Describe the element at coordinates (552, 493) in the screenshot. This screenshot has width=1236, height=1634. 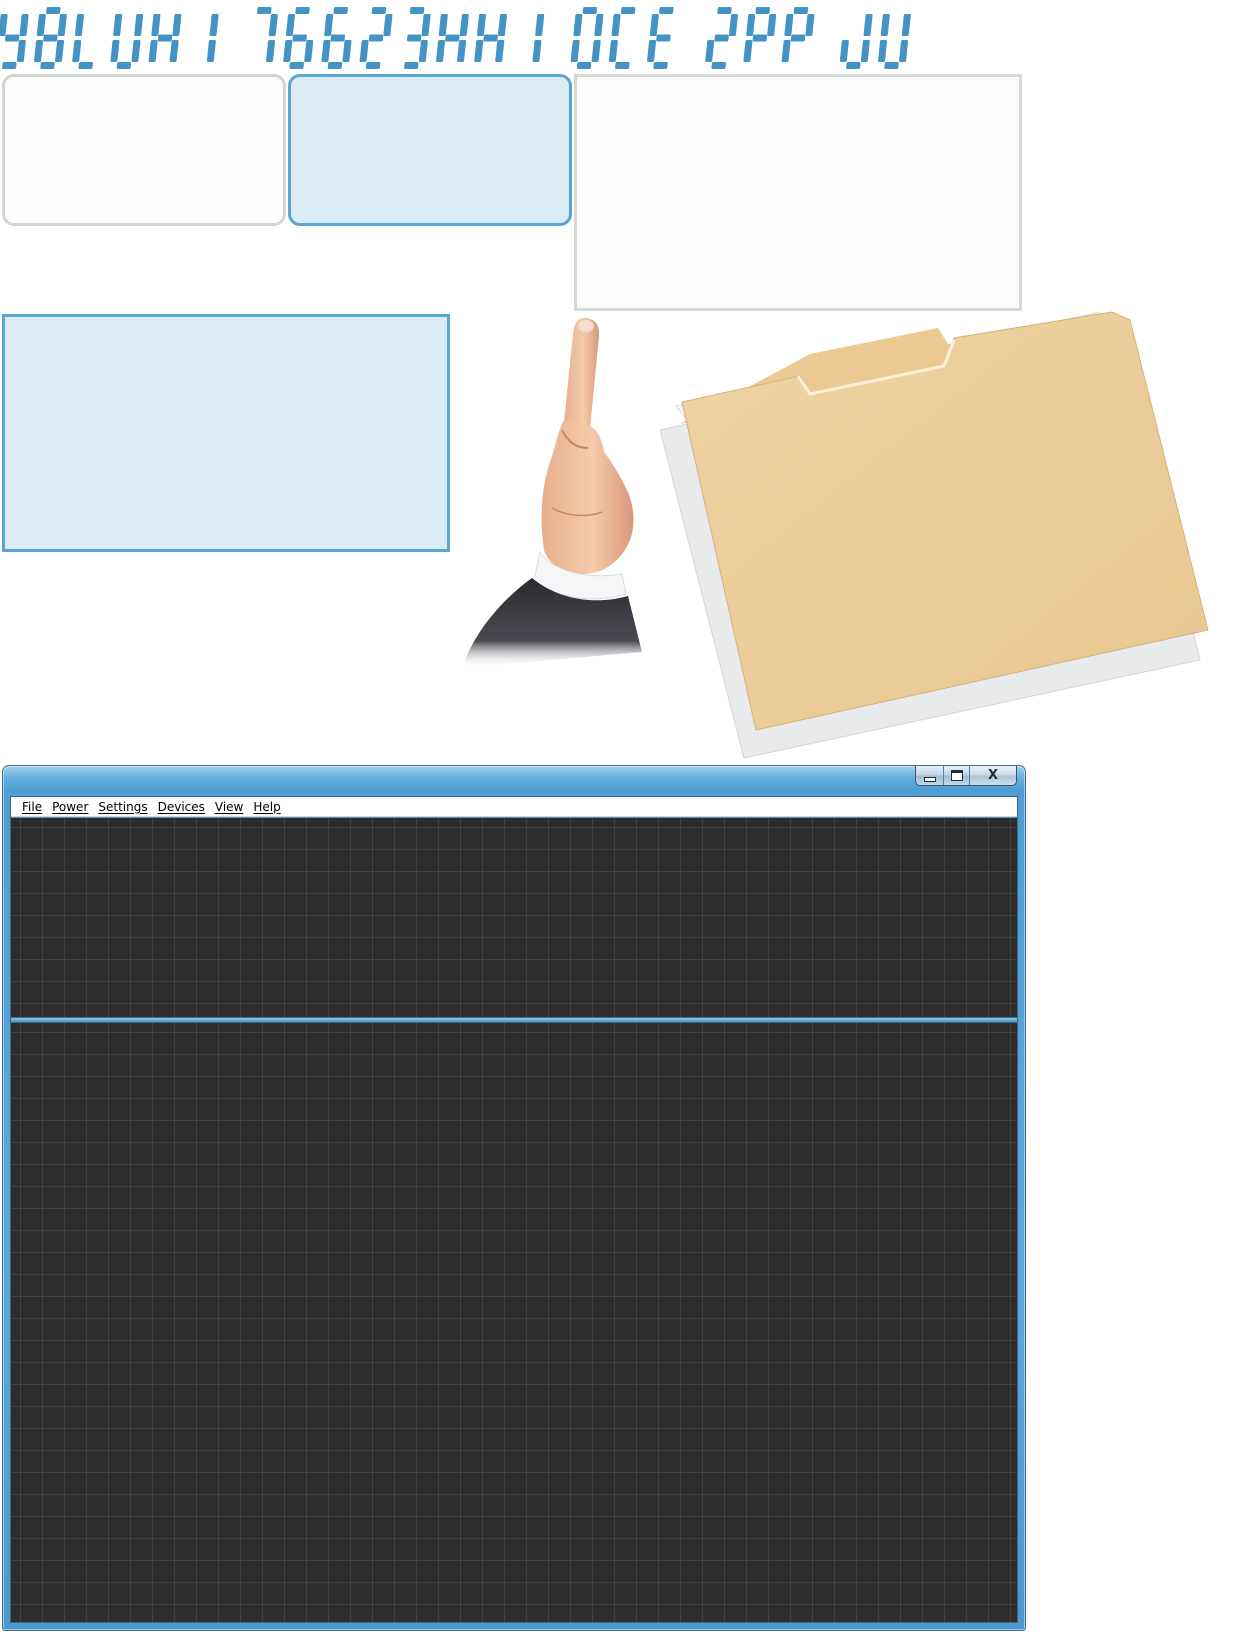
I see `pointing-hand-image` at that location.